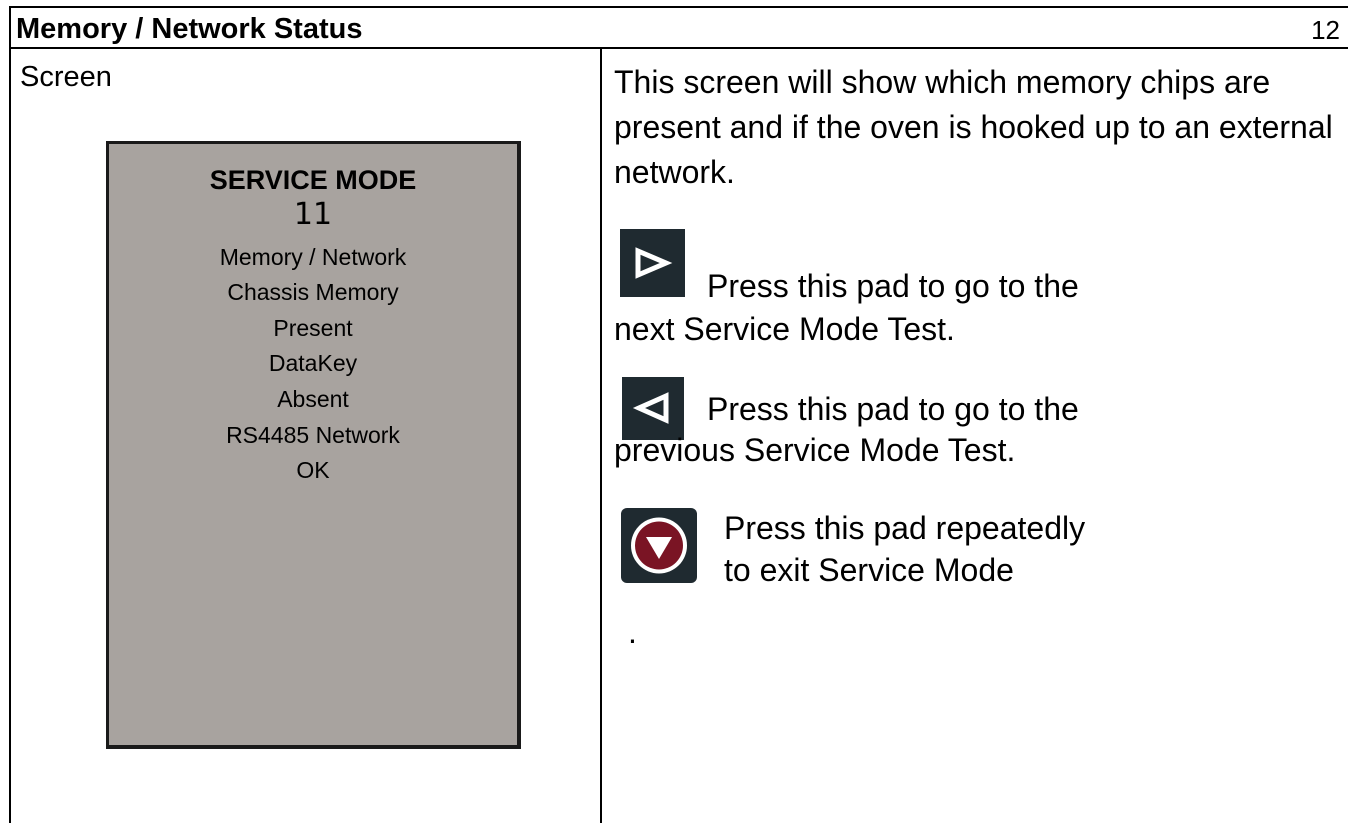 The height and width of the screenshot is (823, 1348). I want to click on column-divider, so click(601, 435).